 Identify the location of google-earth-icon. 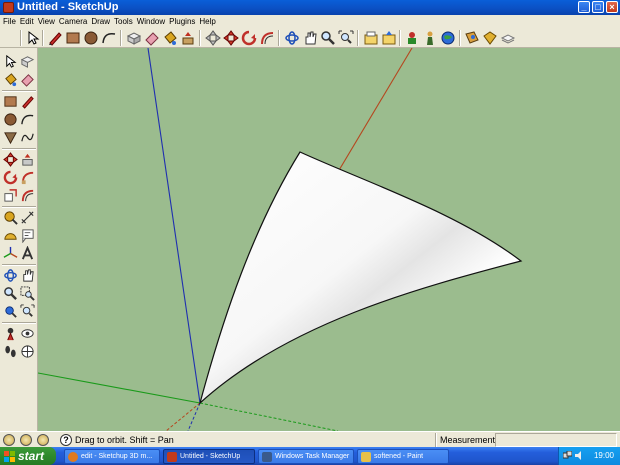
(448, 38).